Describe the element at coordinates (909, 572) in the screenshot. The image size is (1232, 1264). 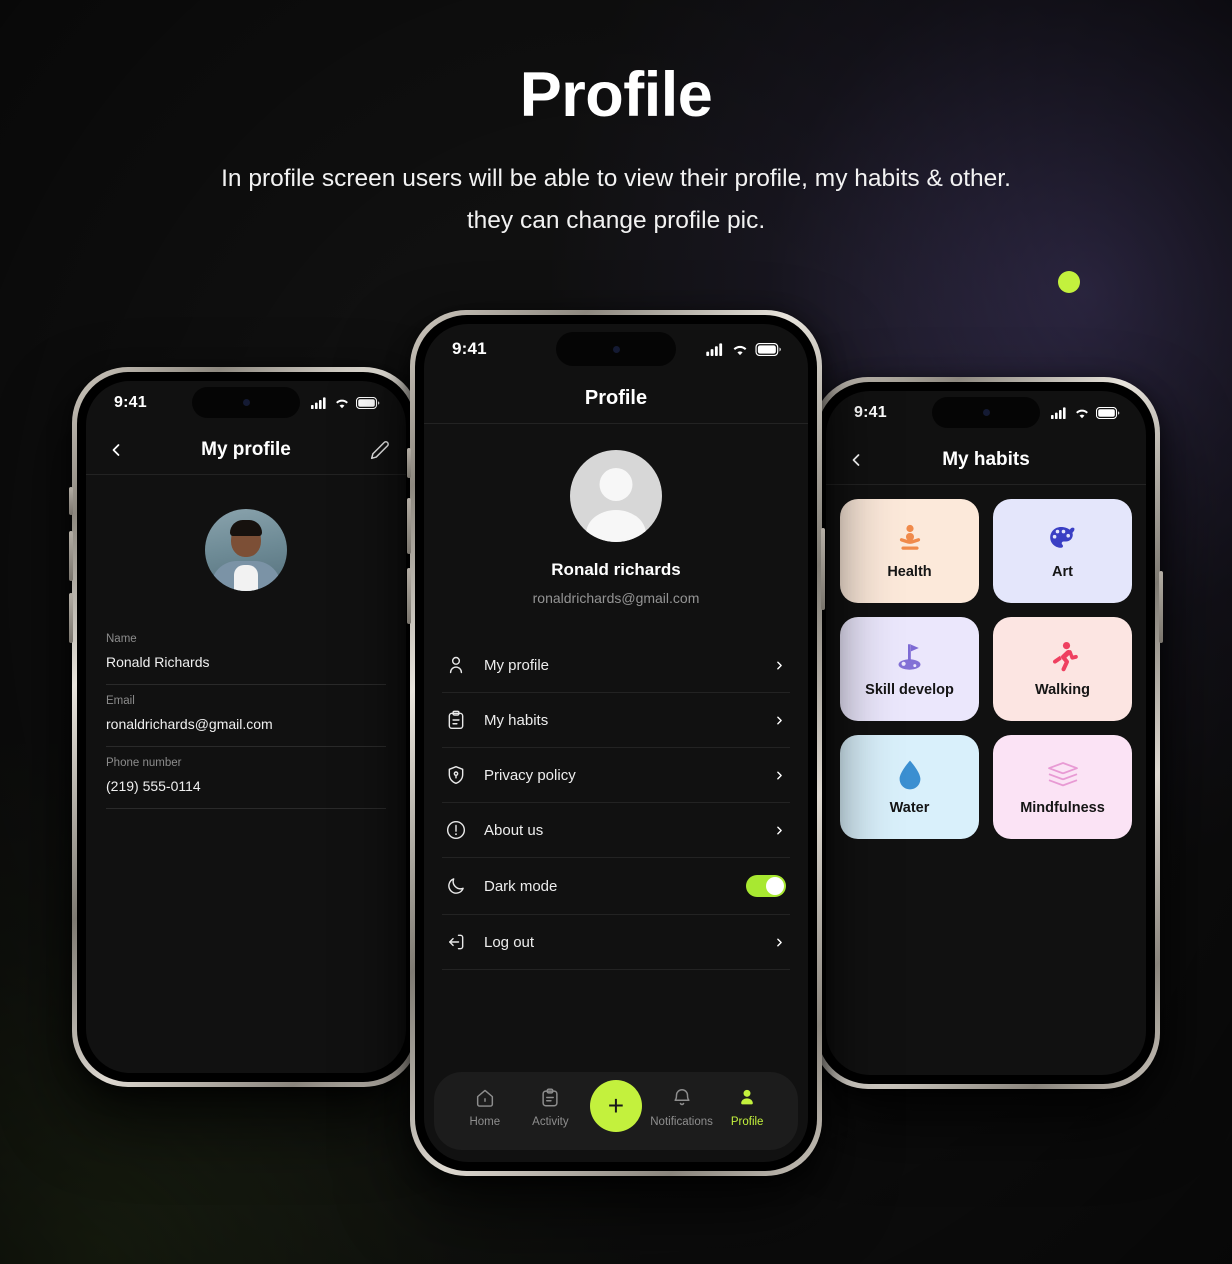
I see `habit-label: Health` at that location.